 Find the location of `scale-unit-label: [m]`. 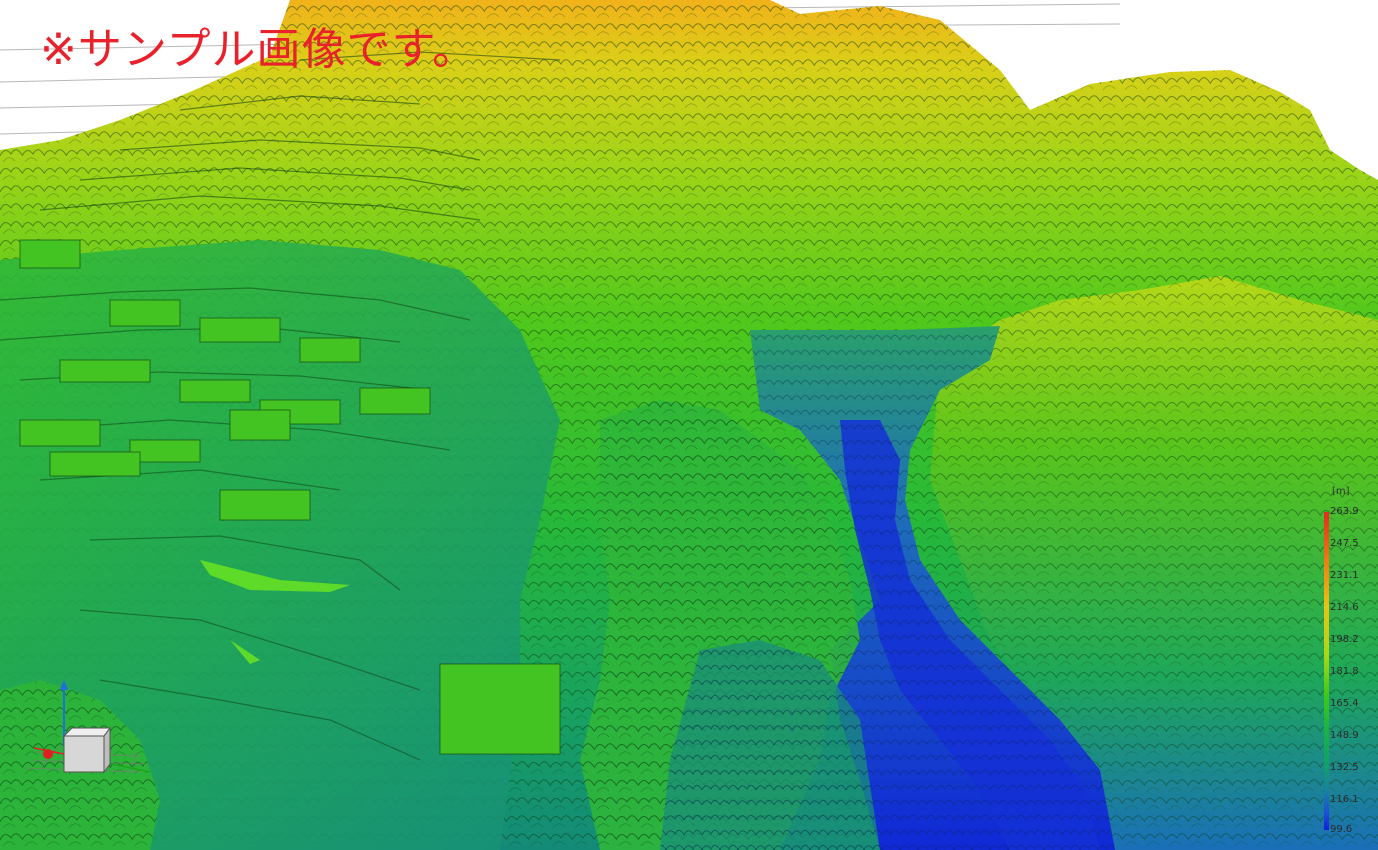

scale-unit-label: [m] is located at coordinates (1341, 491).